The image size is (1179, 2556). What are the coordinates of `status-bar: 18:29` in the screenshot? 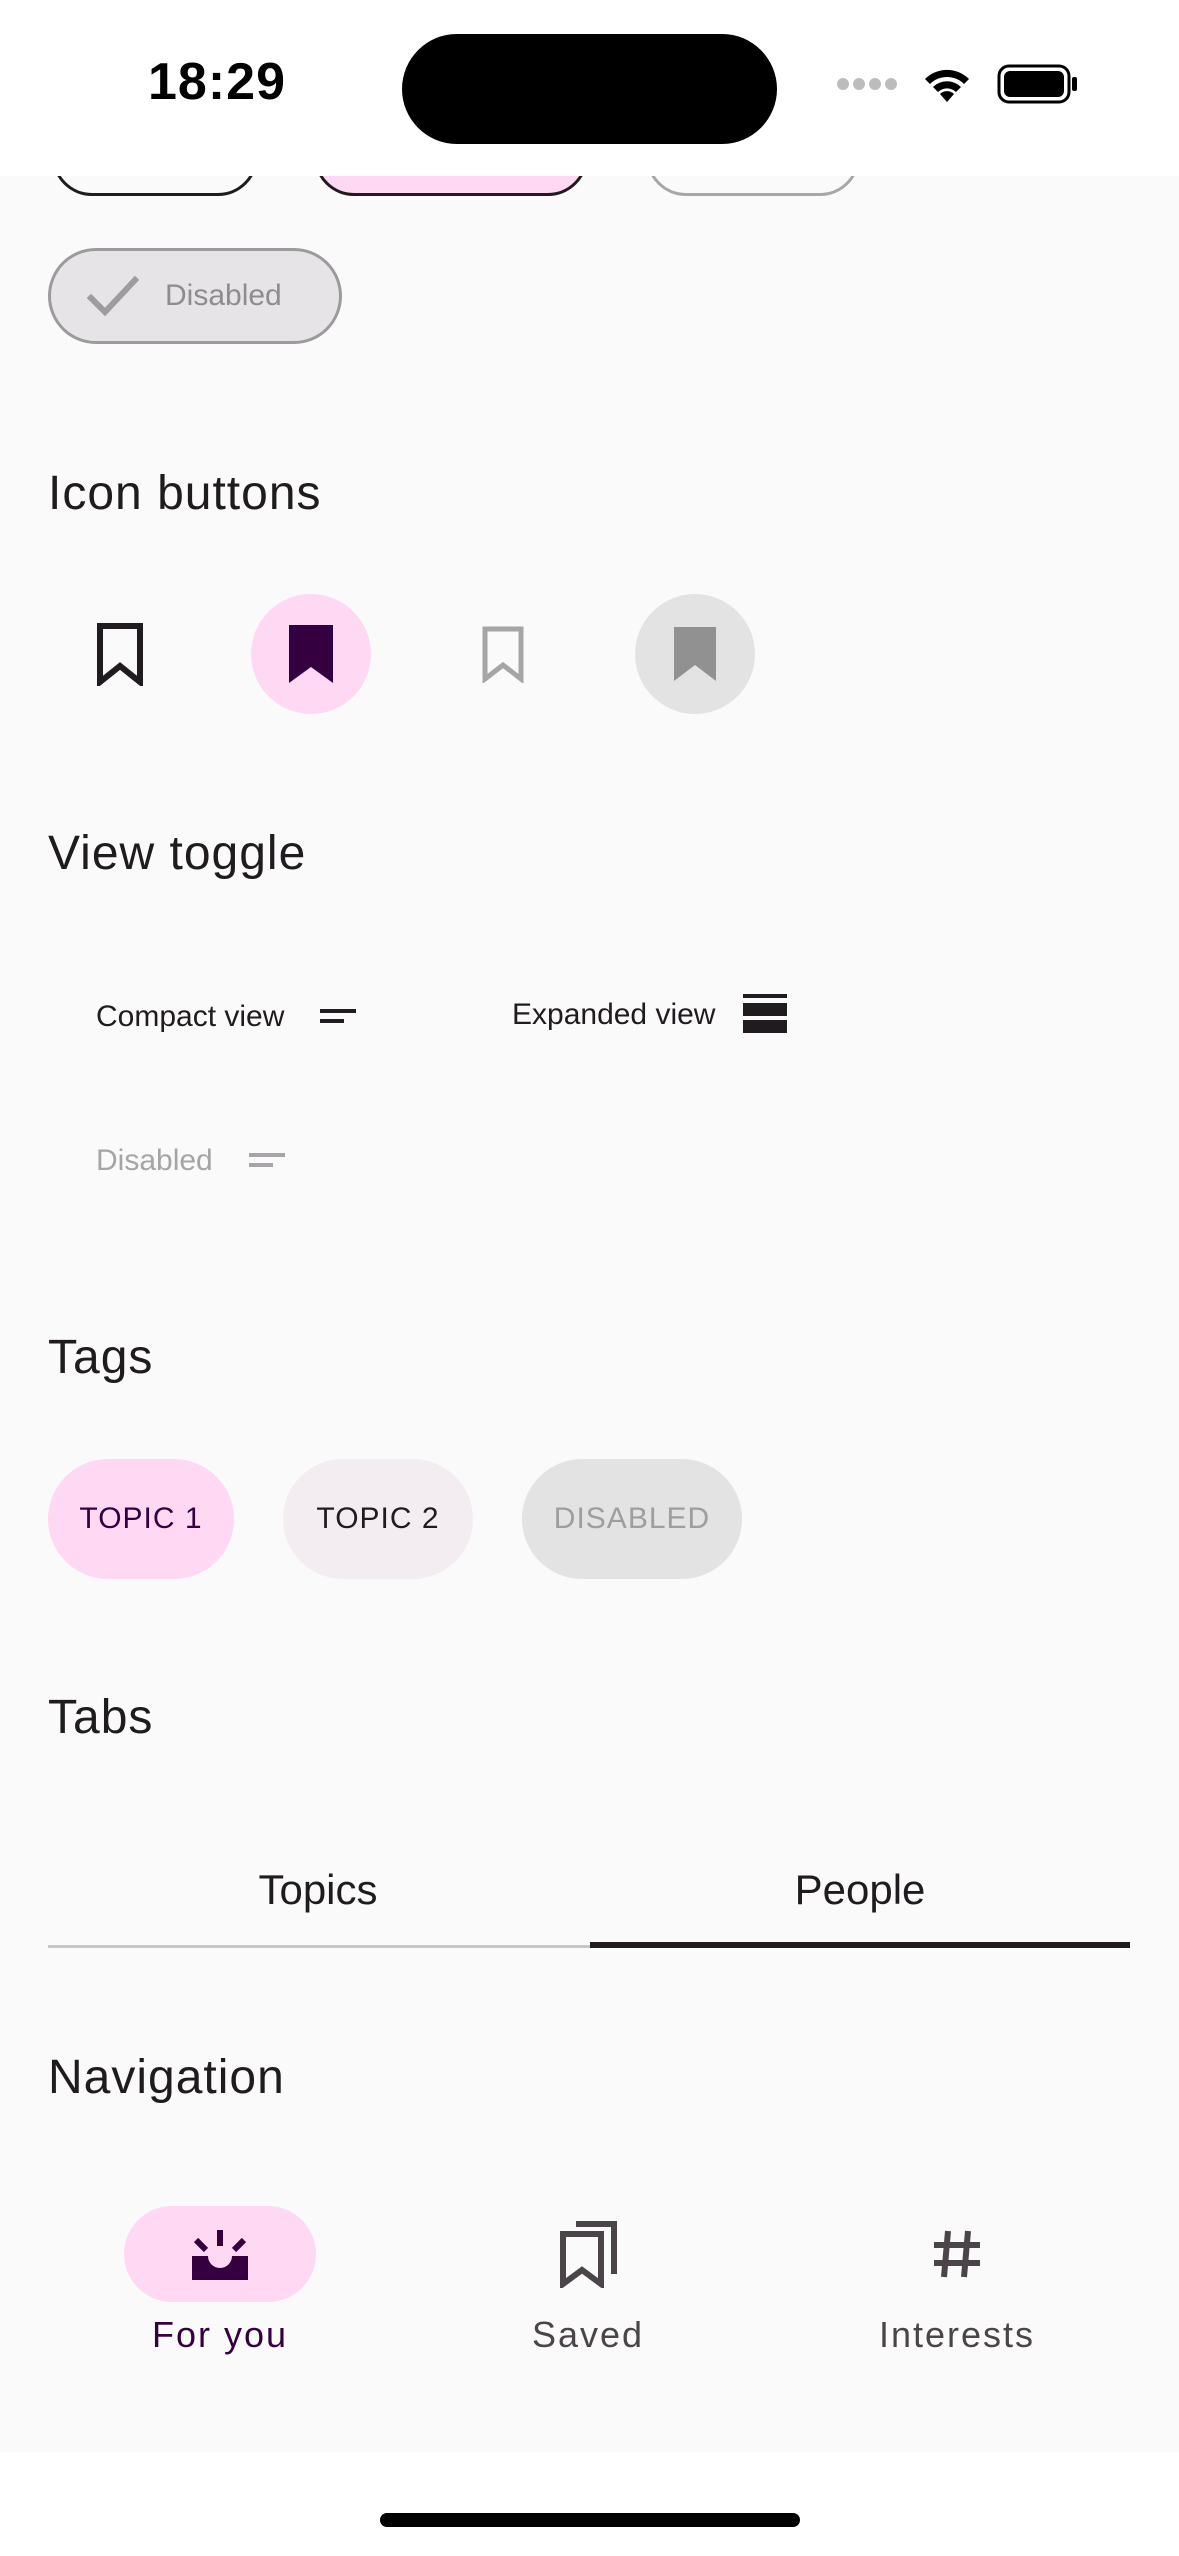 It's located at (589, 88).